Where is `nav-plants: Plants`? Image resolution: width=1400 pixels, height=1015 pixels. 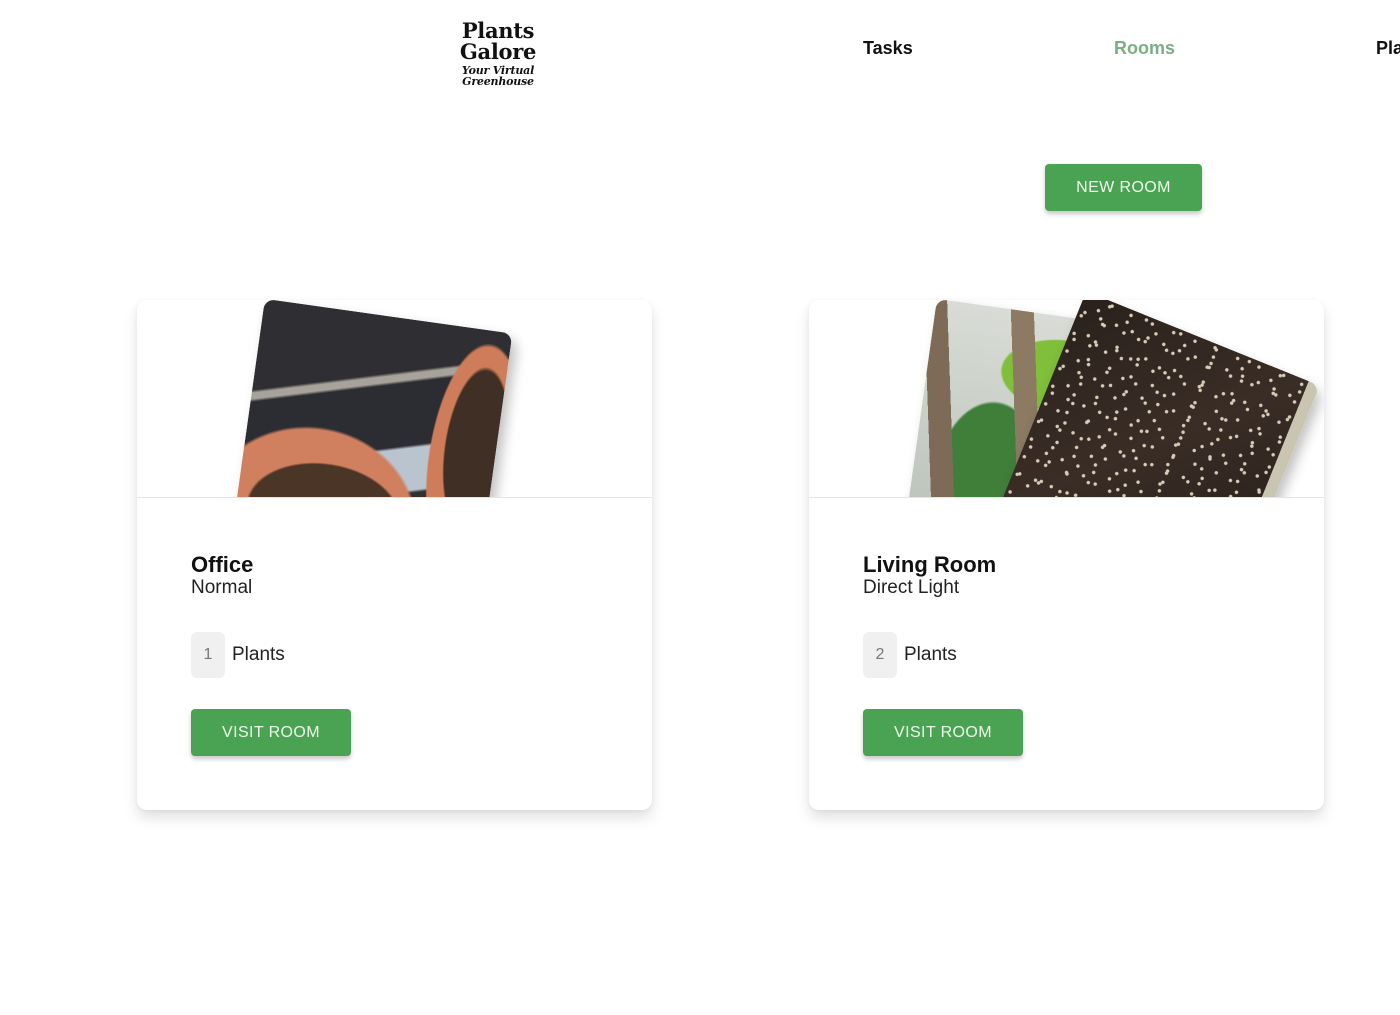
nav-plants: Plants is located at coordinates (1388, 48).